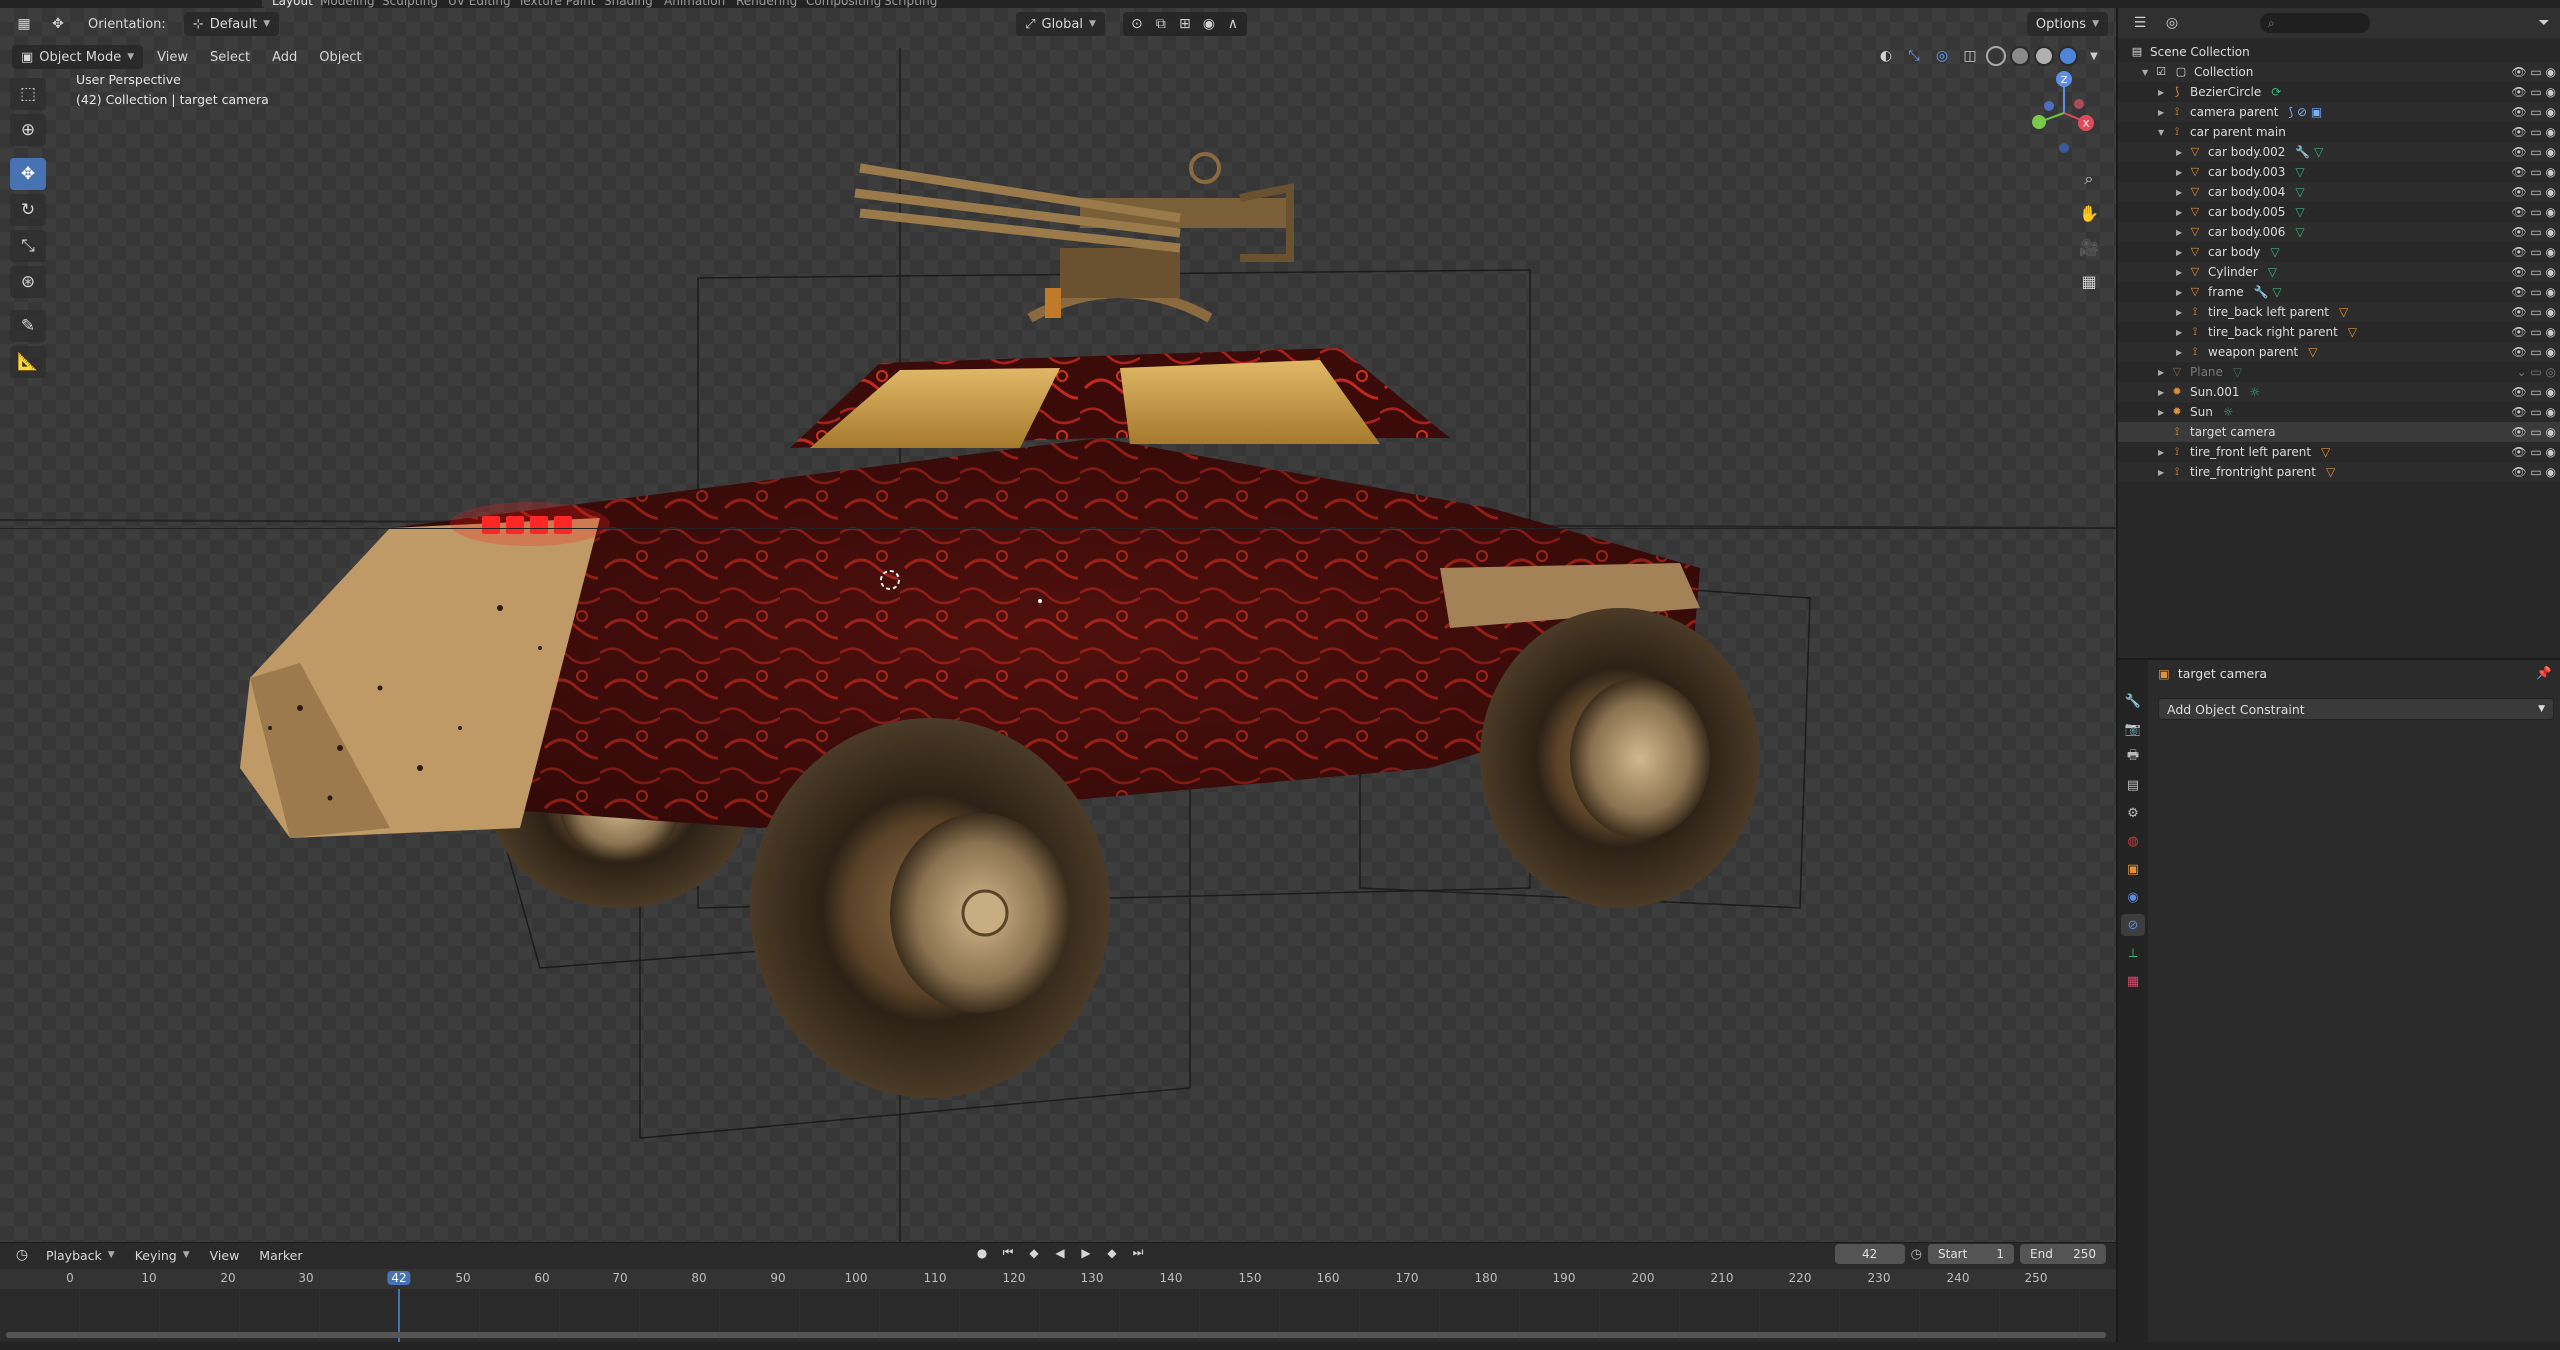 This screenshot has width=2560, height=1350. Describe the element at coordinates (2339, 192) in the screenshot. I see `outliner-item: ▶ ▽ car body.004 ▽ 👁 ▭ ◉` at that location.